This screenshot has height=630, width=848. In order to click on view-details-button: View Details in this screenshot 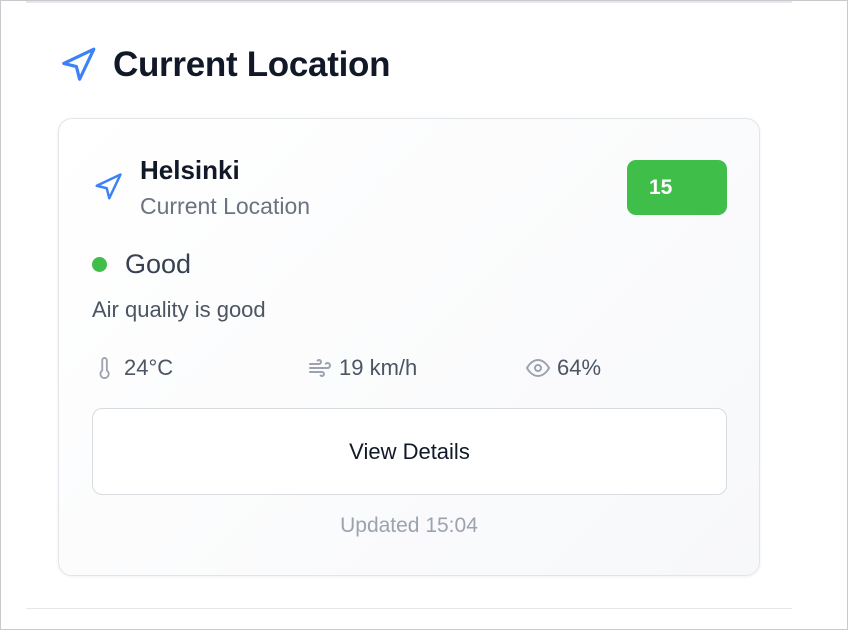, I will do `click(409, 451)`.